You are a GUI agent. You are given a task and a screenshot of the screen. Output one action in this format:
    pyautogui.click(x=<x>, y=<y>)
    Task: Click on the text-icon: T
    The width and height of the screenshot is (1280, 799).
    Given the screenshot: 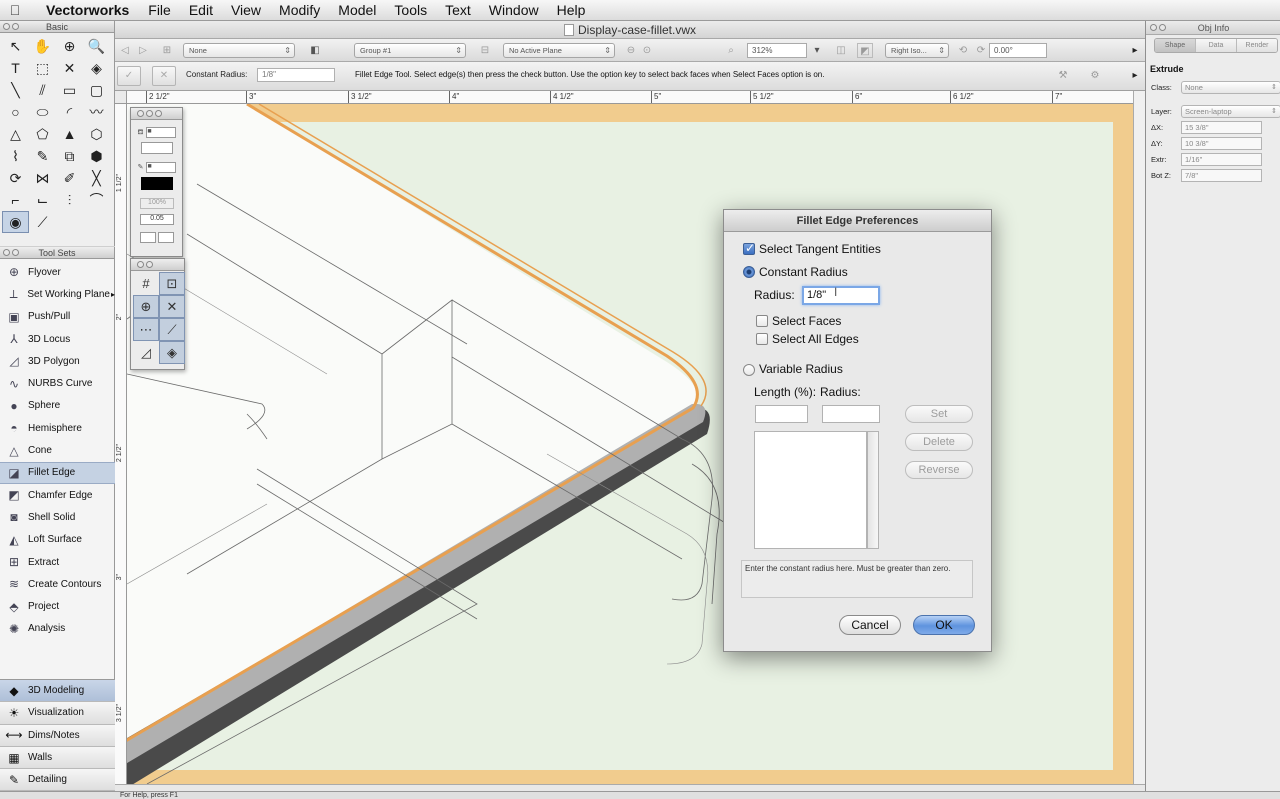 What is the action you would take?
    pyautogui.click(x=15, y=68)
    